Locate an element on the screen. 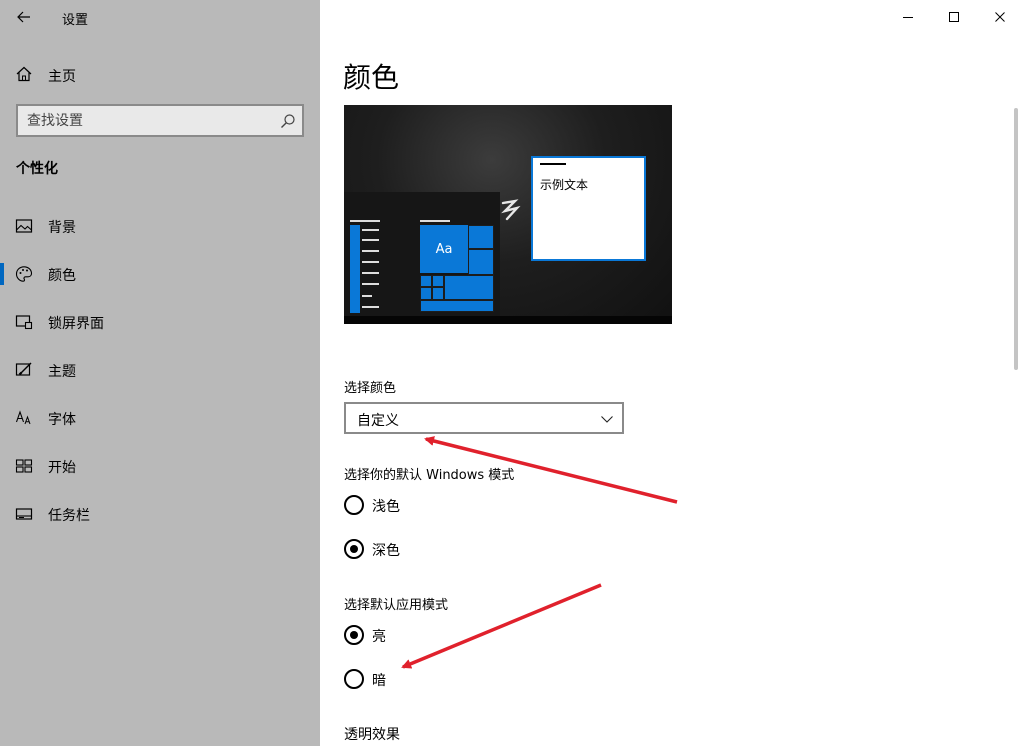 This screenshot has width=1023, height=746. preview-start-rail is located at coordinates (355, 269).